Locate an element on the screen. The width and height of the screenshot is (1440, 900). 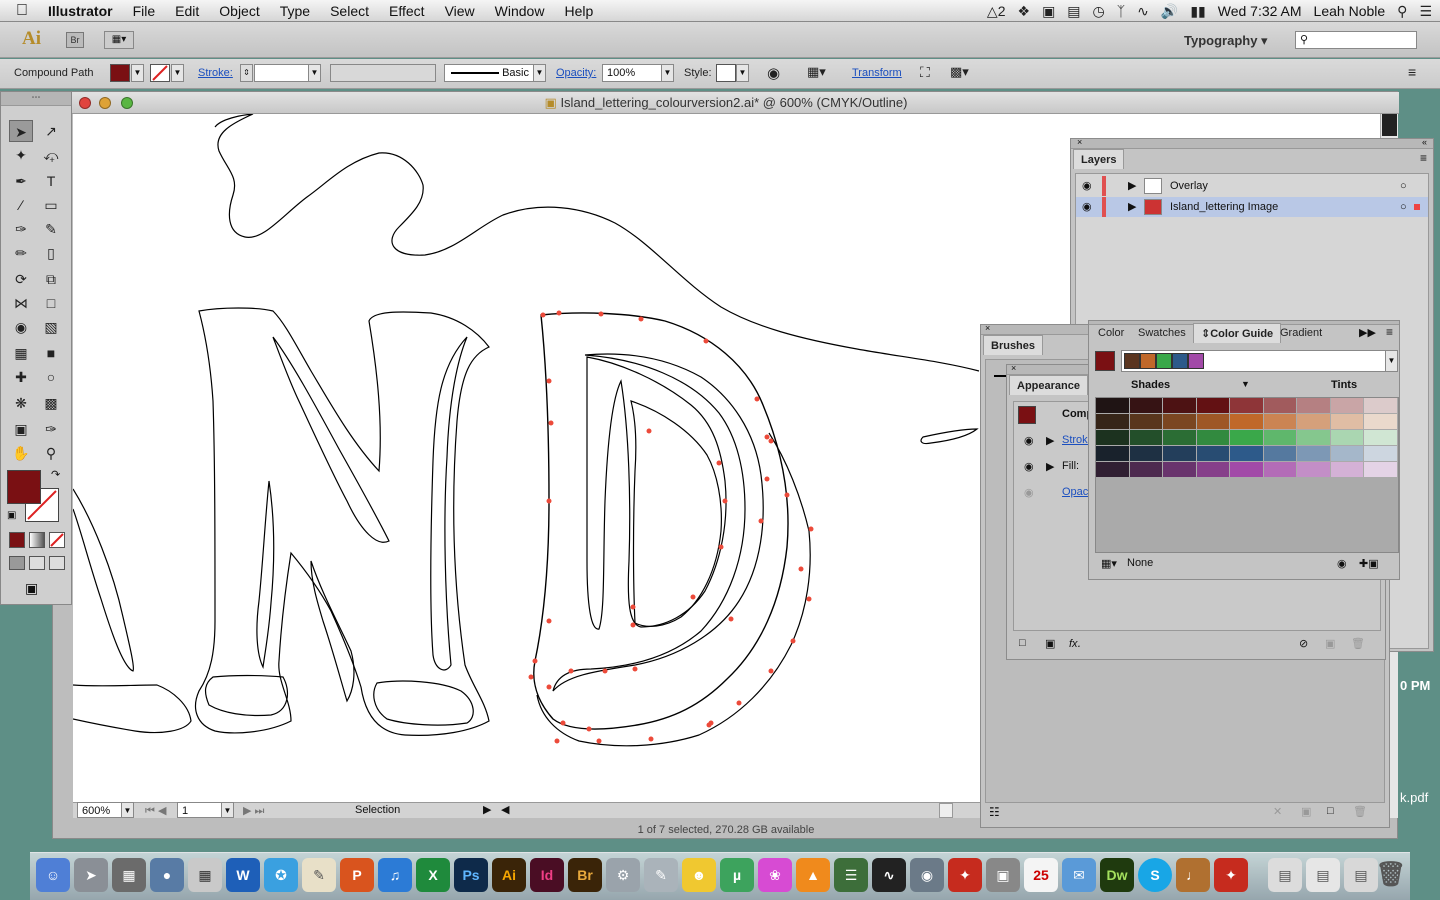
clear-appearance-icon: ⊘ is located at coordinates (1303, 643).